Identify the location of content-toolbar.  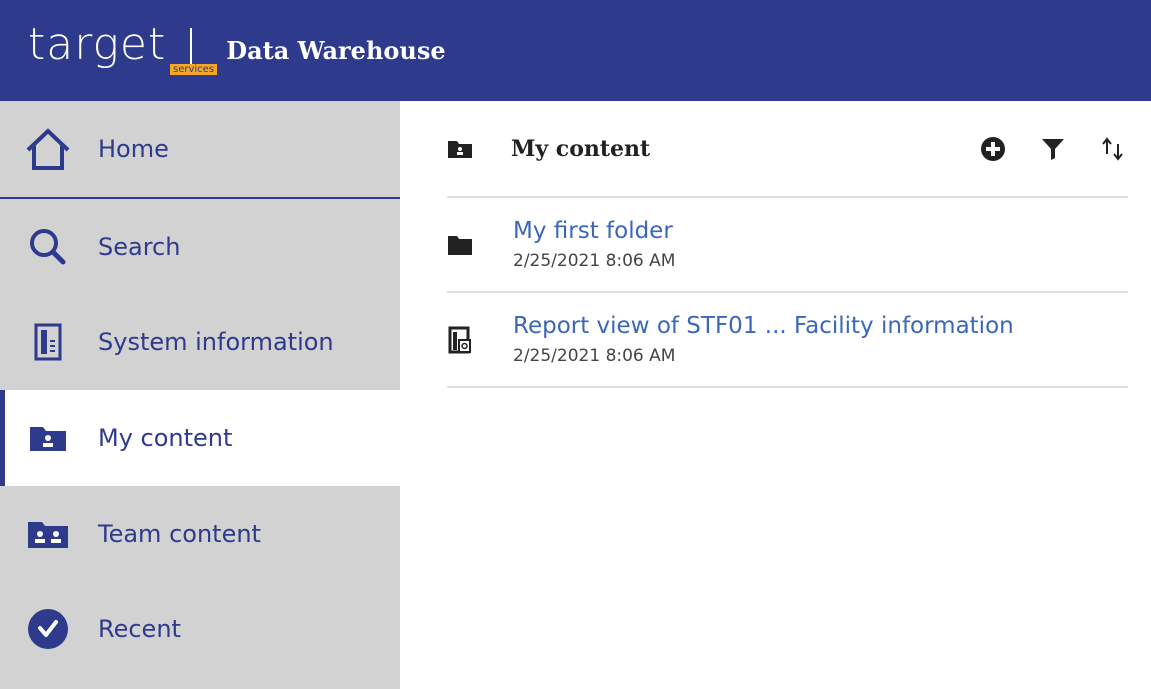
(1038, 149).